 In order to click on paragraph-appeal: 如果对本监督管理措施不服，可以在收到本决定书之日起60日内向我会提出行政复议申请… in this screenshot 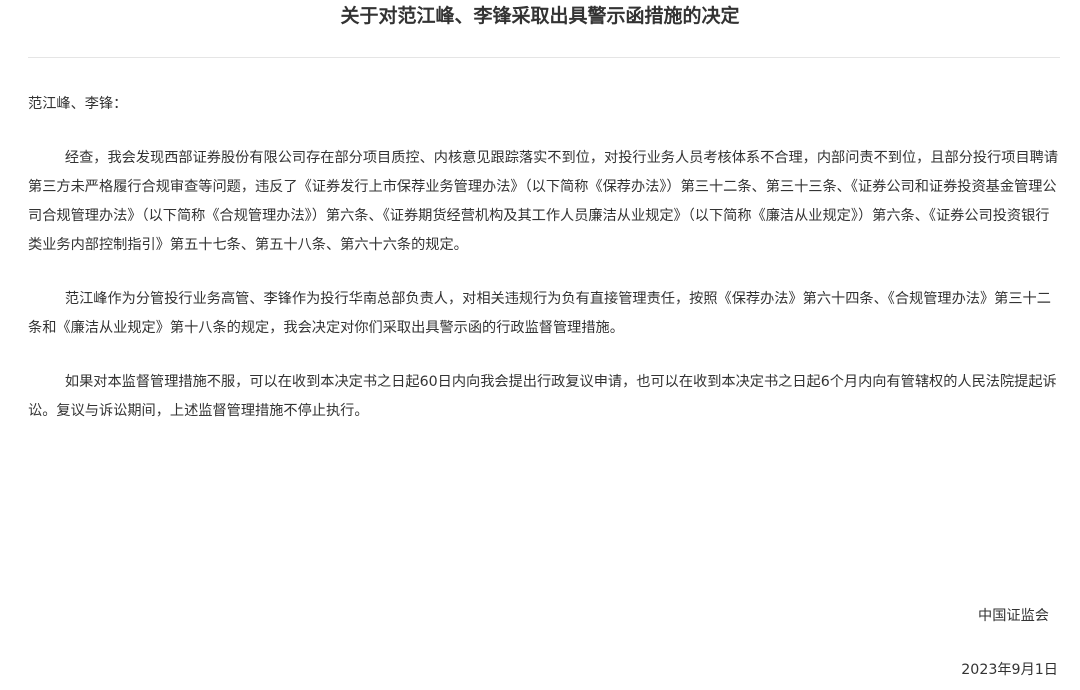, I will do `click(542, 396)`.